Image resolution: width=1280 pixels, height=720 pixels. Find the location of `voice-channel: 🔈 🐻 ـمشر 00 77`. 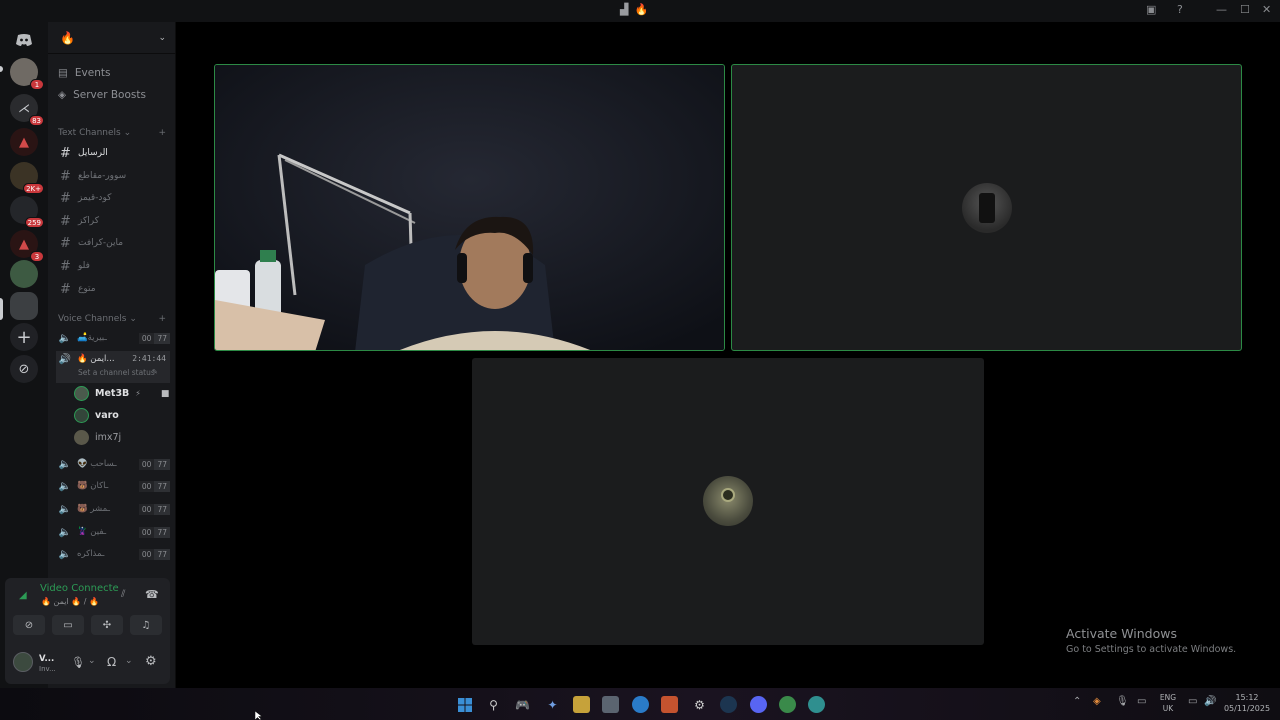

voice-channel: 🔈 🐻 ـمشر 00 77 is located at coordinates (113, 509).